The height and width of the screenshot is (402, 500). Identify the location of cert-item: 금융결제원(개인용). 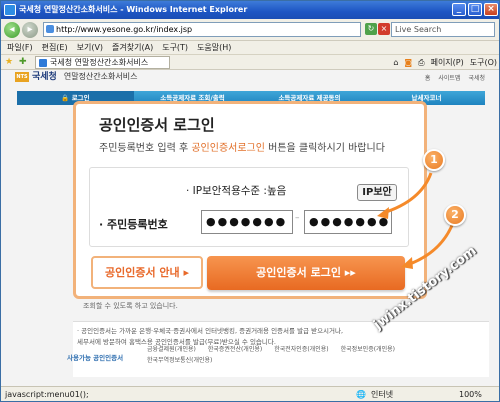
(171, 349).